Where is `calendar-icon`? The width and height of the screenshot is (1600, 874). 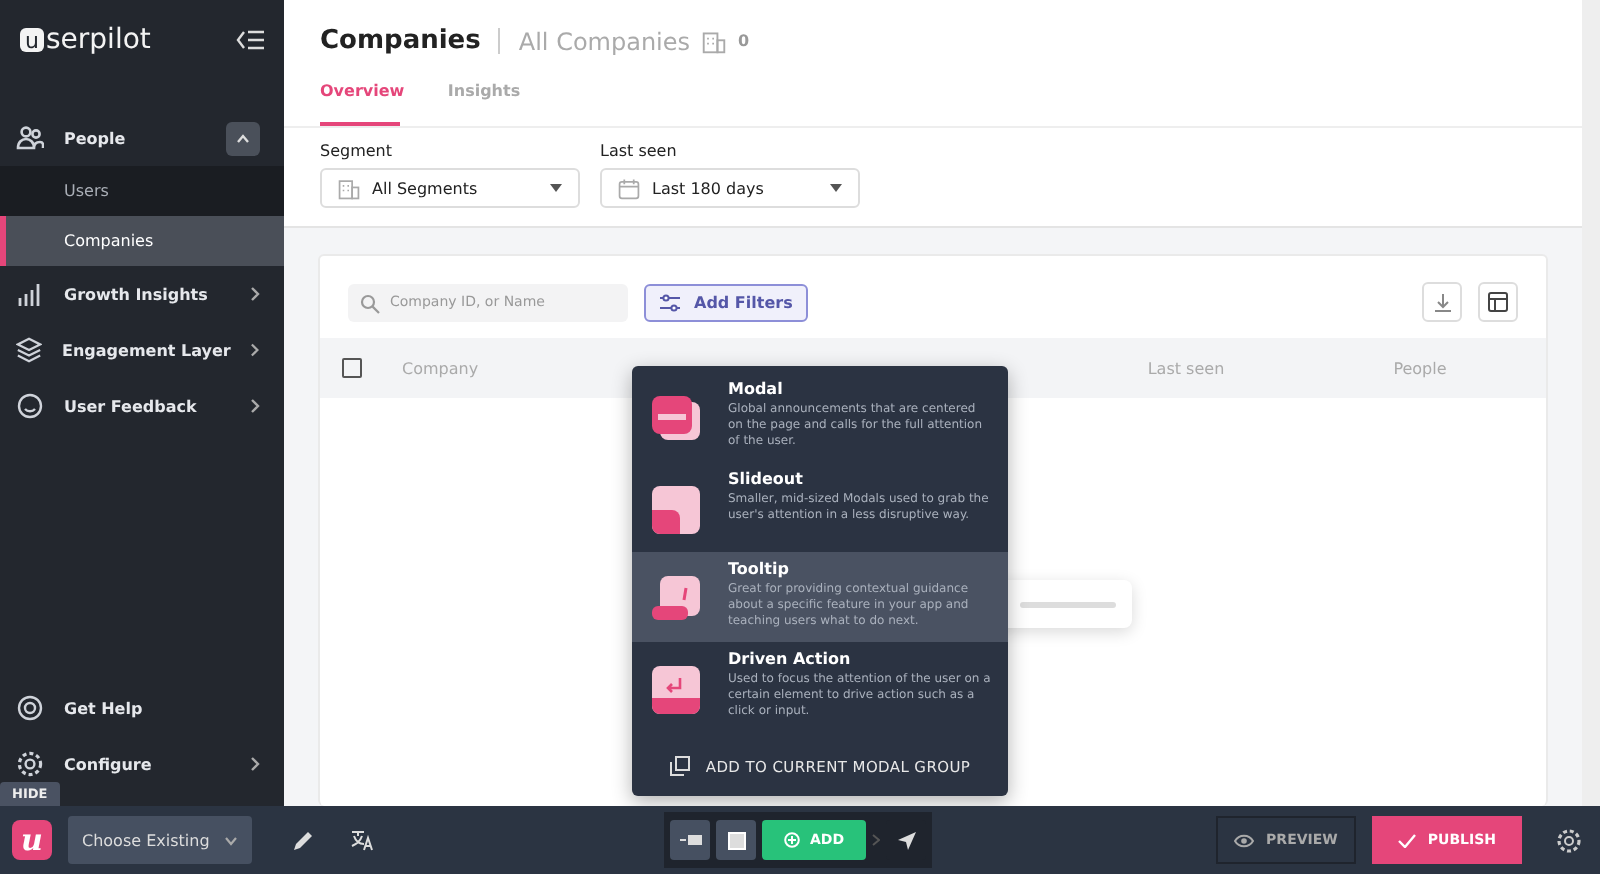
calendar-icon is located at coordinates (629, 188).